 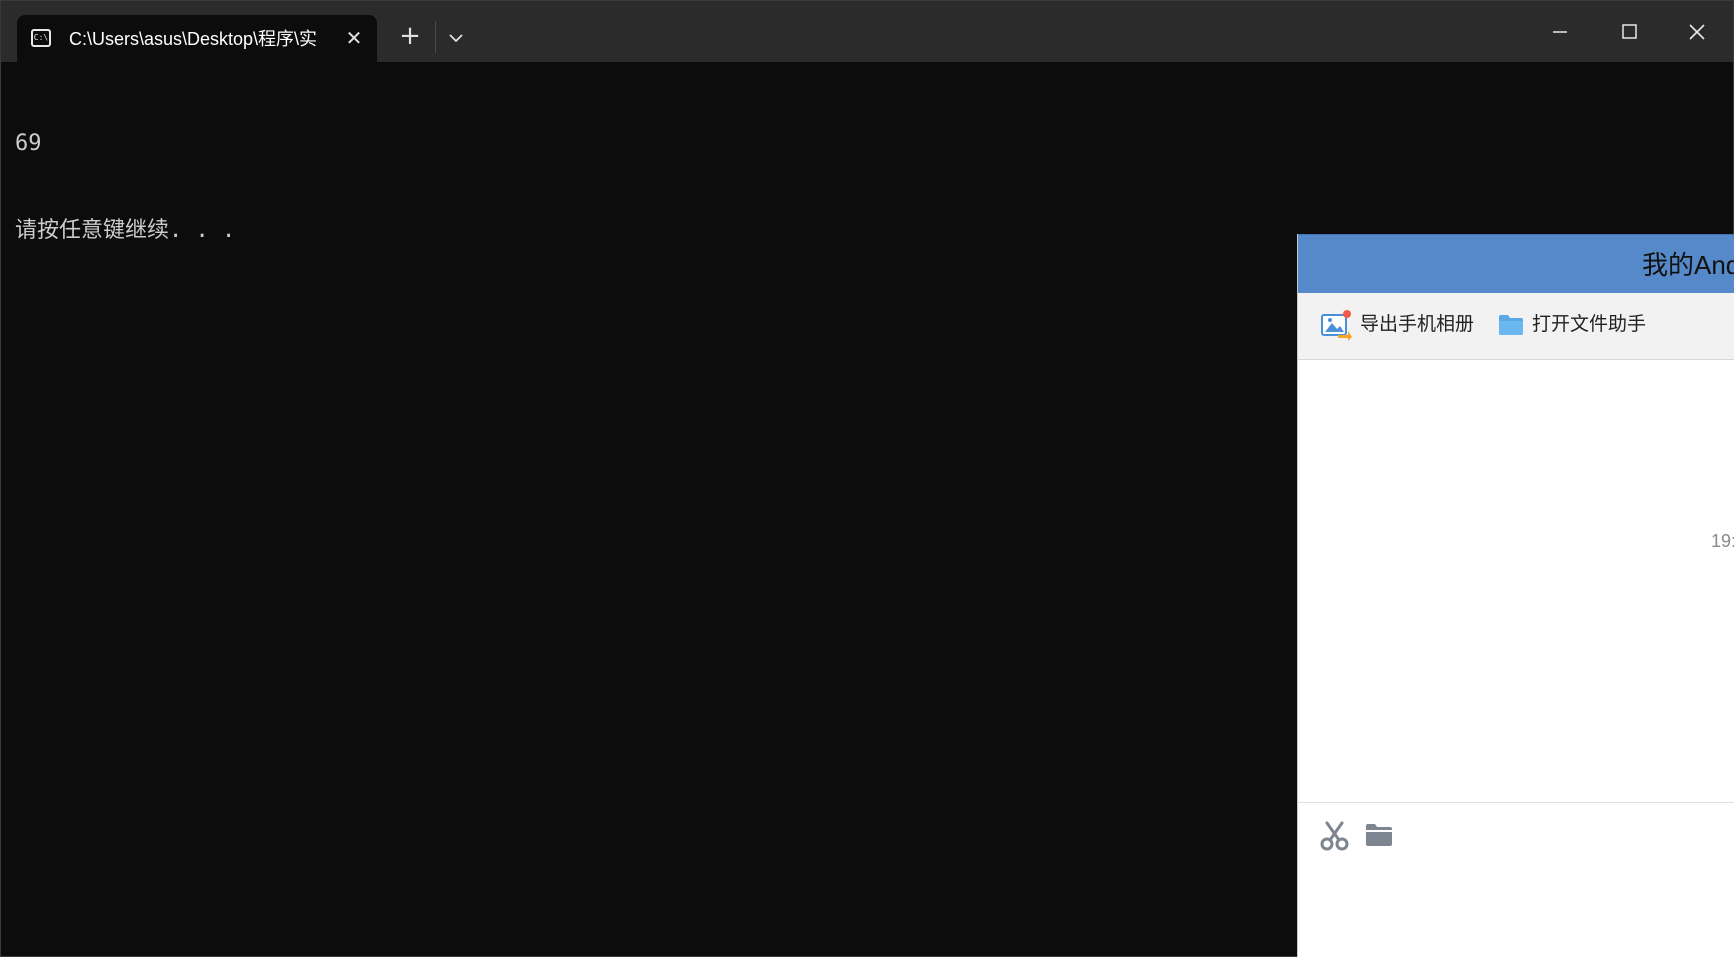 What do you see at coordinates (1516, 802) in the screenshot?
I see `input-divider` at bounding box center [1516, 802].